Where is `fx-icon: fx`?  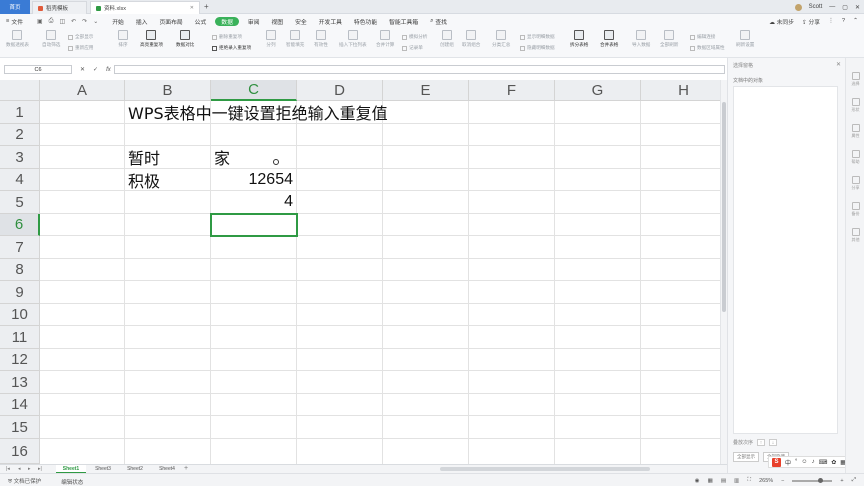 fx-icon: fx is located at coordinates (108, 70).